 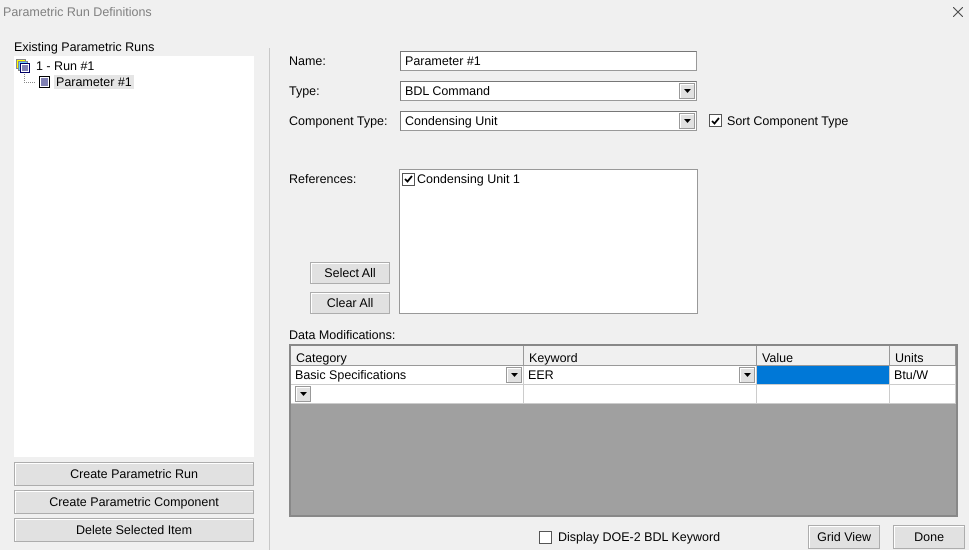 What do you see at coordinates (94, 82) in the screenshot?
I see `tree-item: Parameter #1` at bounding box center [94, 82].